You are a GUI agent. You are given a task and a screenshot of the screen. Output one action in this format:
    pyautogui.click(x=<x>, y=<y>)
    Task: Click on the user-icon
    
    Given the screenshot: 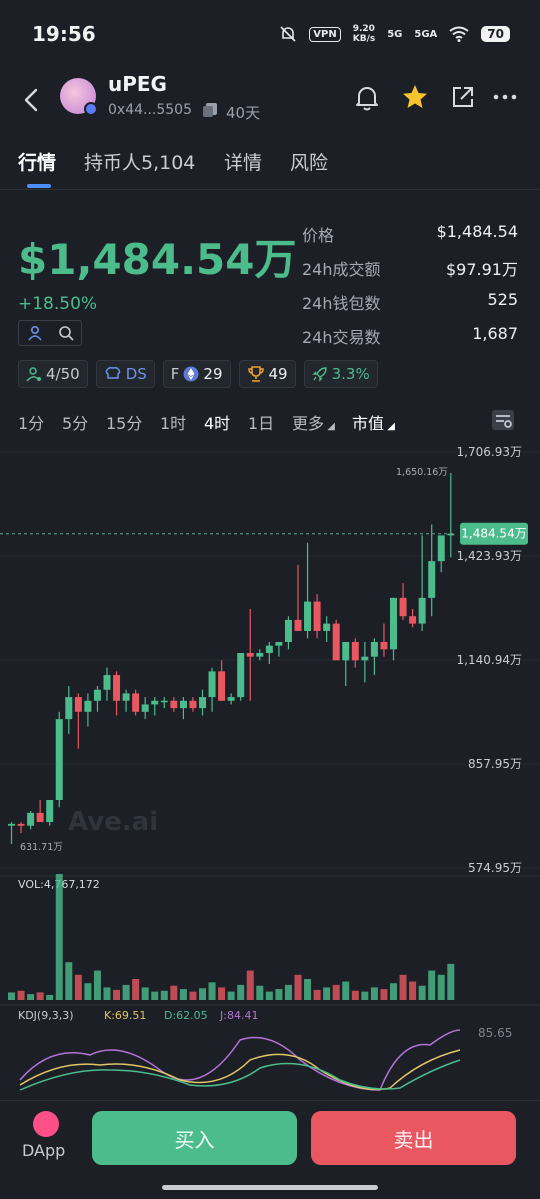 What is the action you would take?
    pyautogui.click(x=34, y=333)
    